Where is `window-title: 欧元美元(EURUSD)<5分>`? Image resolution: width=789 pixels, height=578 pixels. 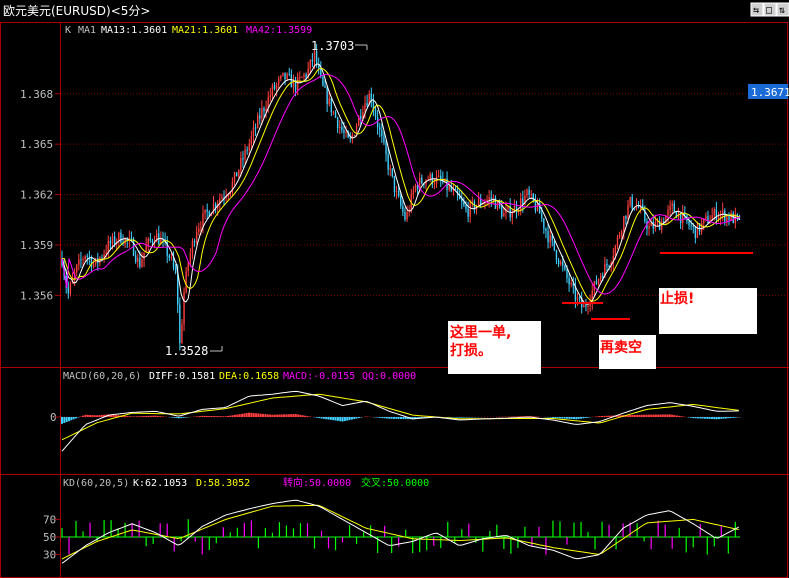
window-title: 欧元美元(EURUSD)<5分> is located at coordinates (76, 11).